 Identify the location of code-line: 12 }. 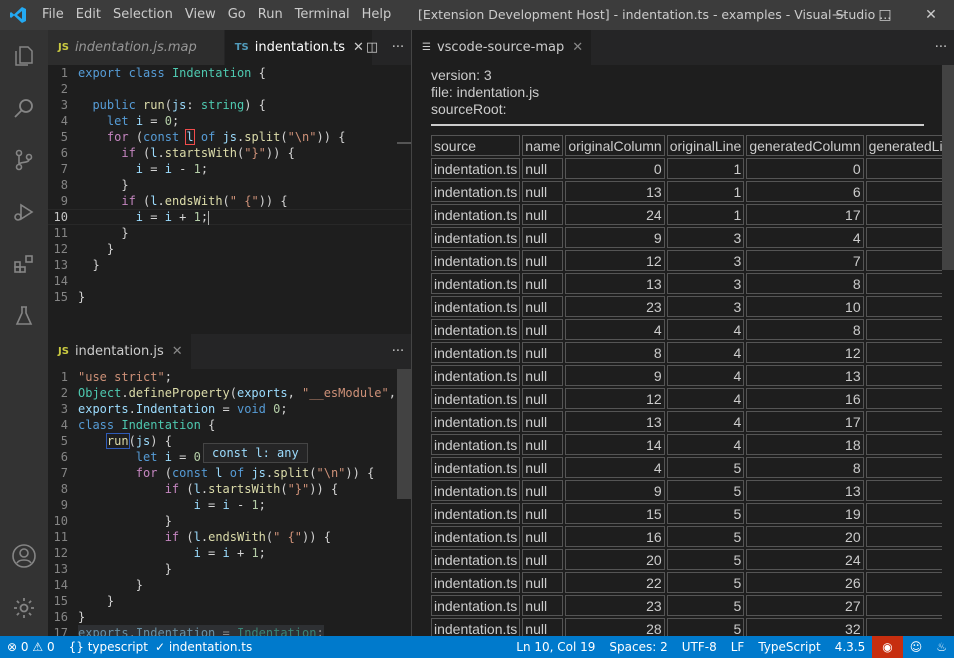
(229, 249).